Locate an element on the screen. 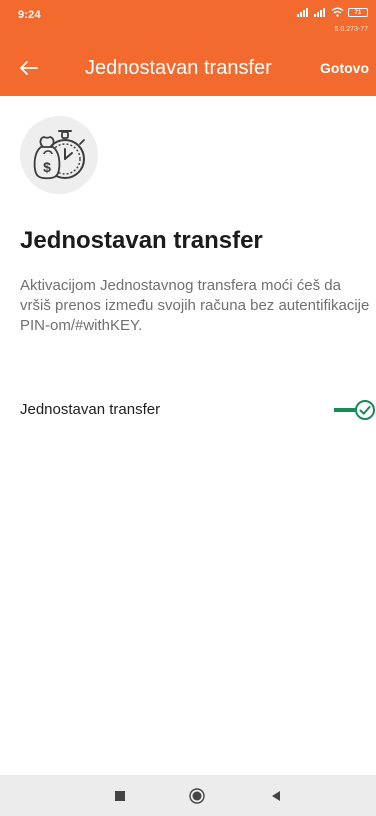 The height and width of the screenshot is (816, 376). section-heading: Jednostavan transfer is located at coordinates (141, 240).